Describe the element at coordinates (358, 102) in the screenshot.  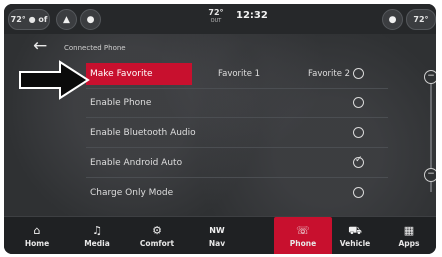
I see `enable-phone-radio` at that location.